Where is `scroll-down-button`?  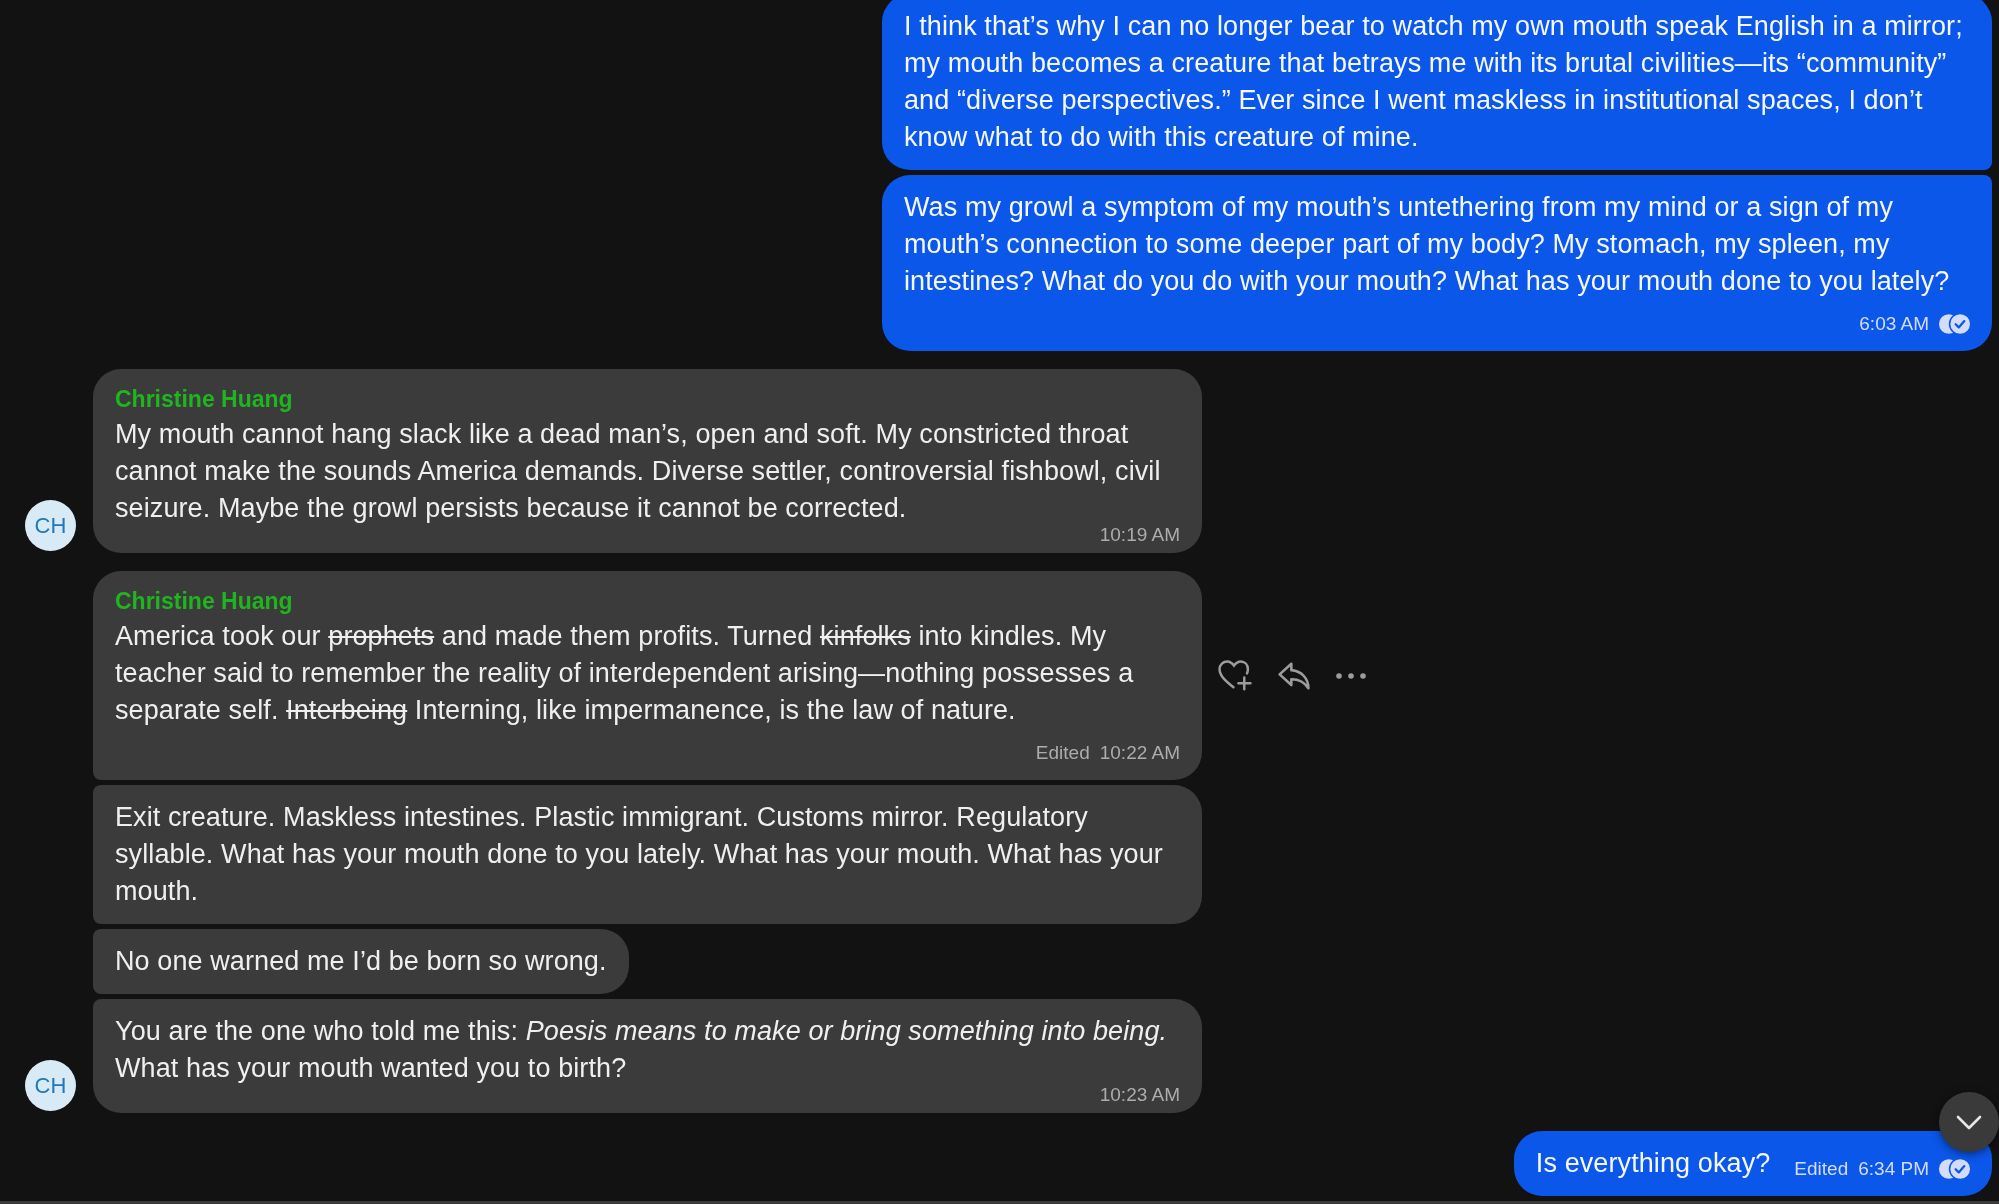 scroll-down-button is located at coordinates (1969, 1122).